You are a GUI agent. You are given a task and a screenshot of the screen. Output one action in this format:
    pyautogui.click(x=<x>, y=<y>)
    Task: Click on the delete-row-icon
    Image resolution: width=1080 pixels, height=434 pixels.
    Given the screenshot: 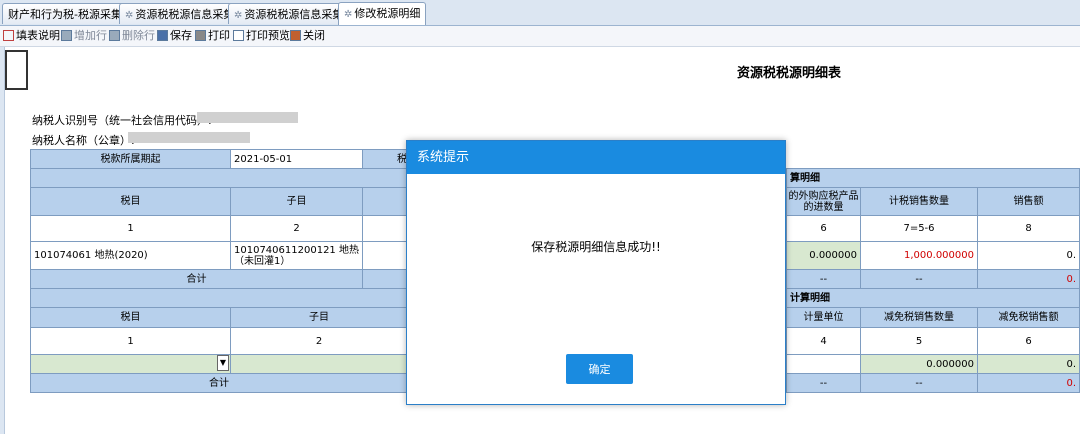 What is the action you would take?
    pyautogui.click(x=114, y=35)
    